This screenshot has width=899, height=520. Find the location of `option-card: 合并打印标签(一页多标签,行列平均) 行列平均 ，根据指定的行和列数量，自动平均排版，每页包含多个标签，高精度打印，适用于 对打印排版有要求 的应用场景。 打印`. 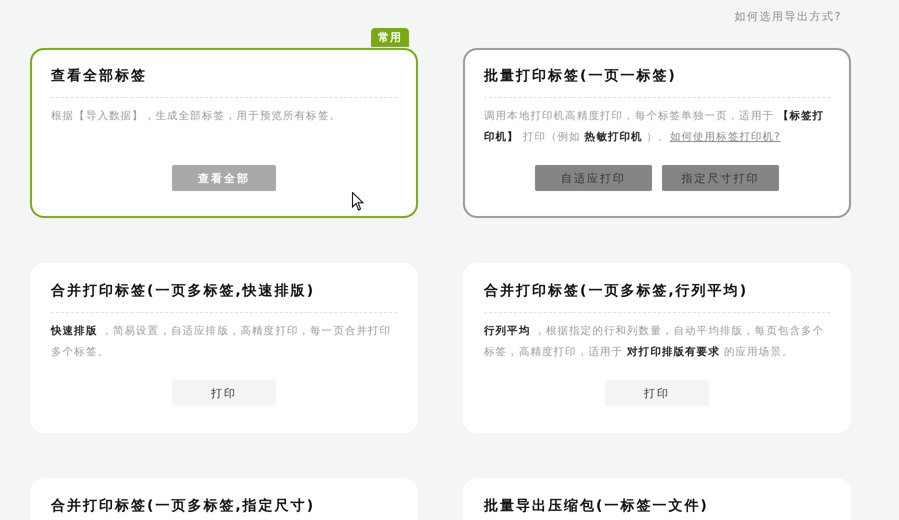

option-card: 合并打印标签(一页多标签,行列平均) 行列平均 ，根据指定的行和列数量，自动平均排版，每页包含多个标签，高精度打印，适用于 对打印排版有要求 的应用场景。 打印 is located at coordinates (657, 348).